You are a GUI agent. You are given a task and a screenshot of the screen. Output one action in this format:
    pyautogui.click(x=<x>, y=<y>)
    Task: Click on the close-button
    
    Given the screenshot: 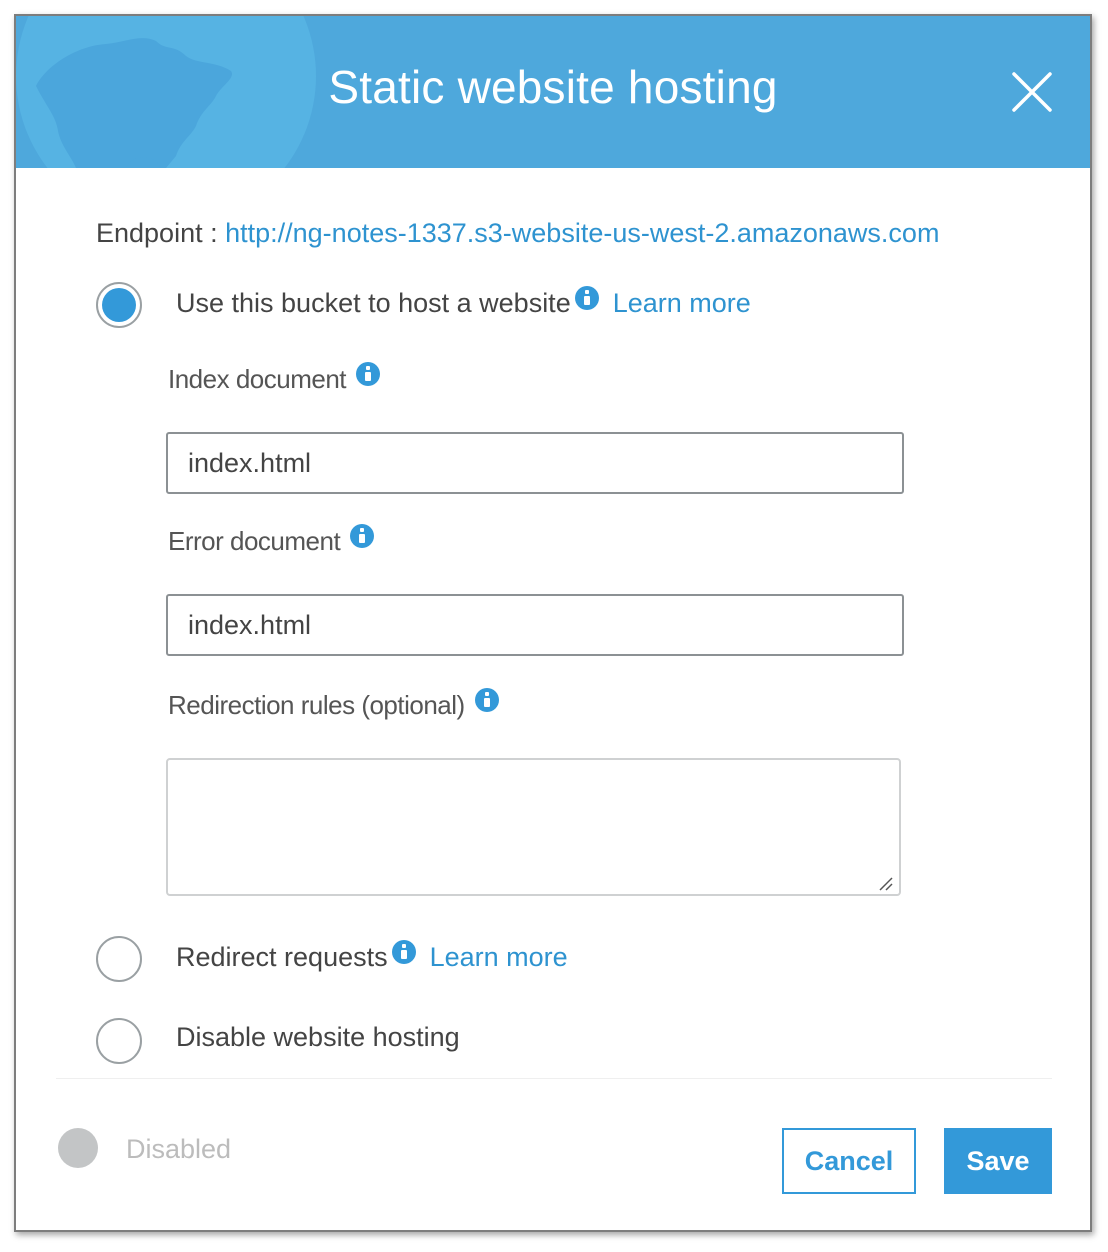 What is the action you would take?
    pyautogui.click(x=1032, y=92)
    